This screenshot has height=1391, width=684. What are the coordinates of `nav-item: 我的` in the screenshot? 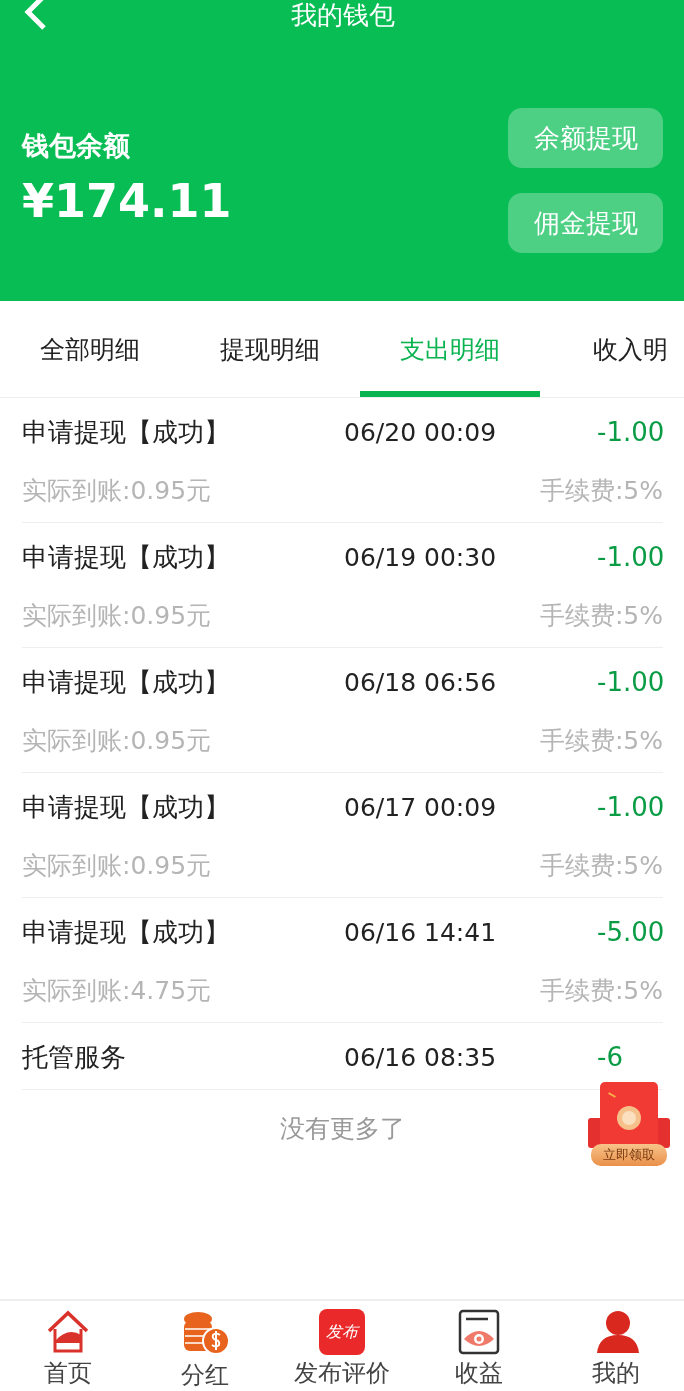 It's located at (615, 1346).